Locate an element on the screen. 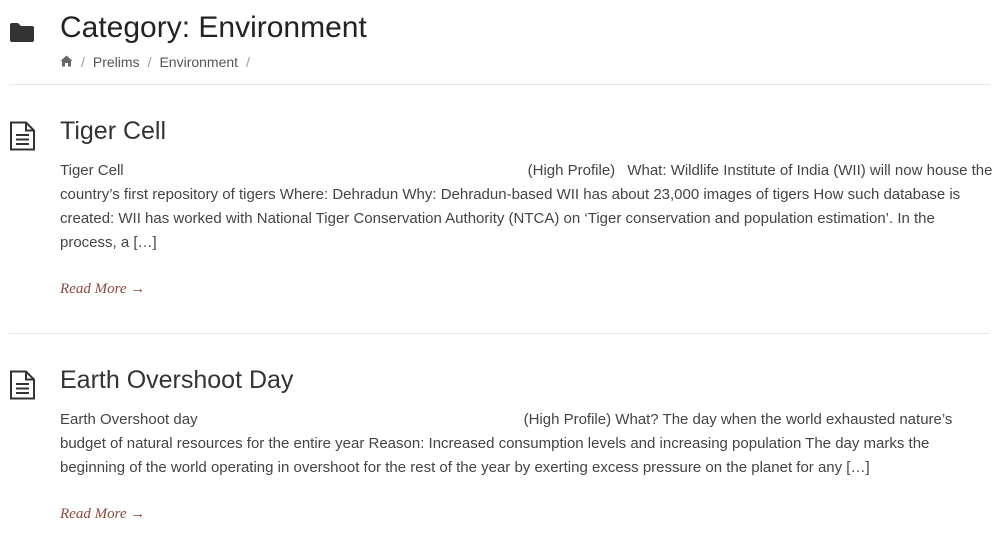 The width and height of the screenshot is (1003, 536). post-title: Tiger Cell is located at coordinates (113, 131).